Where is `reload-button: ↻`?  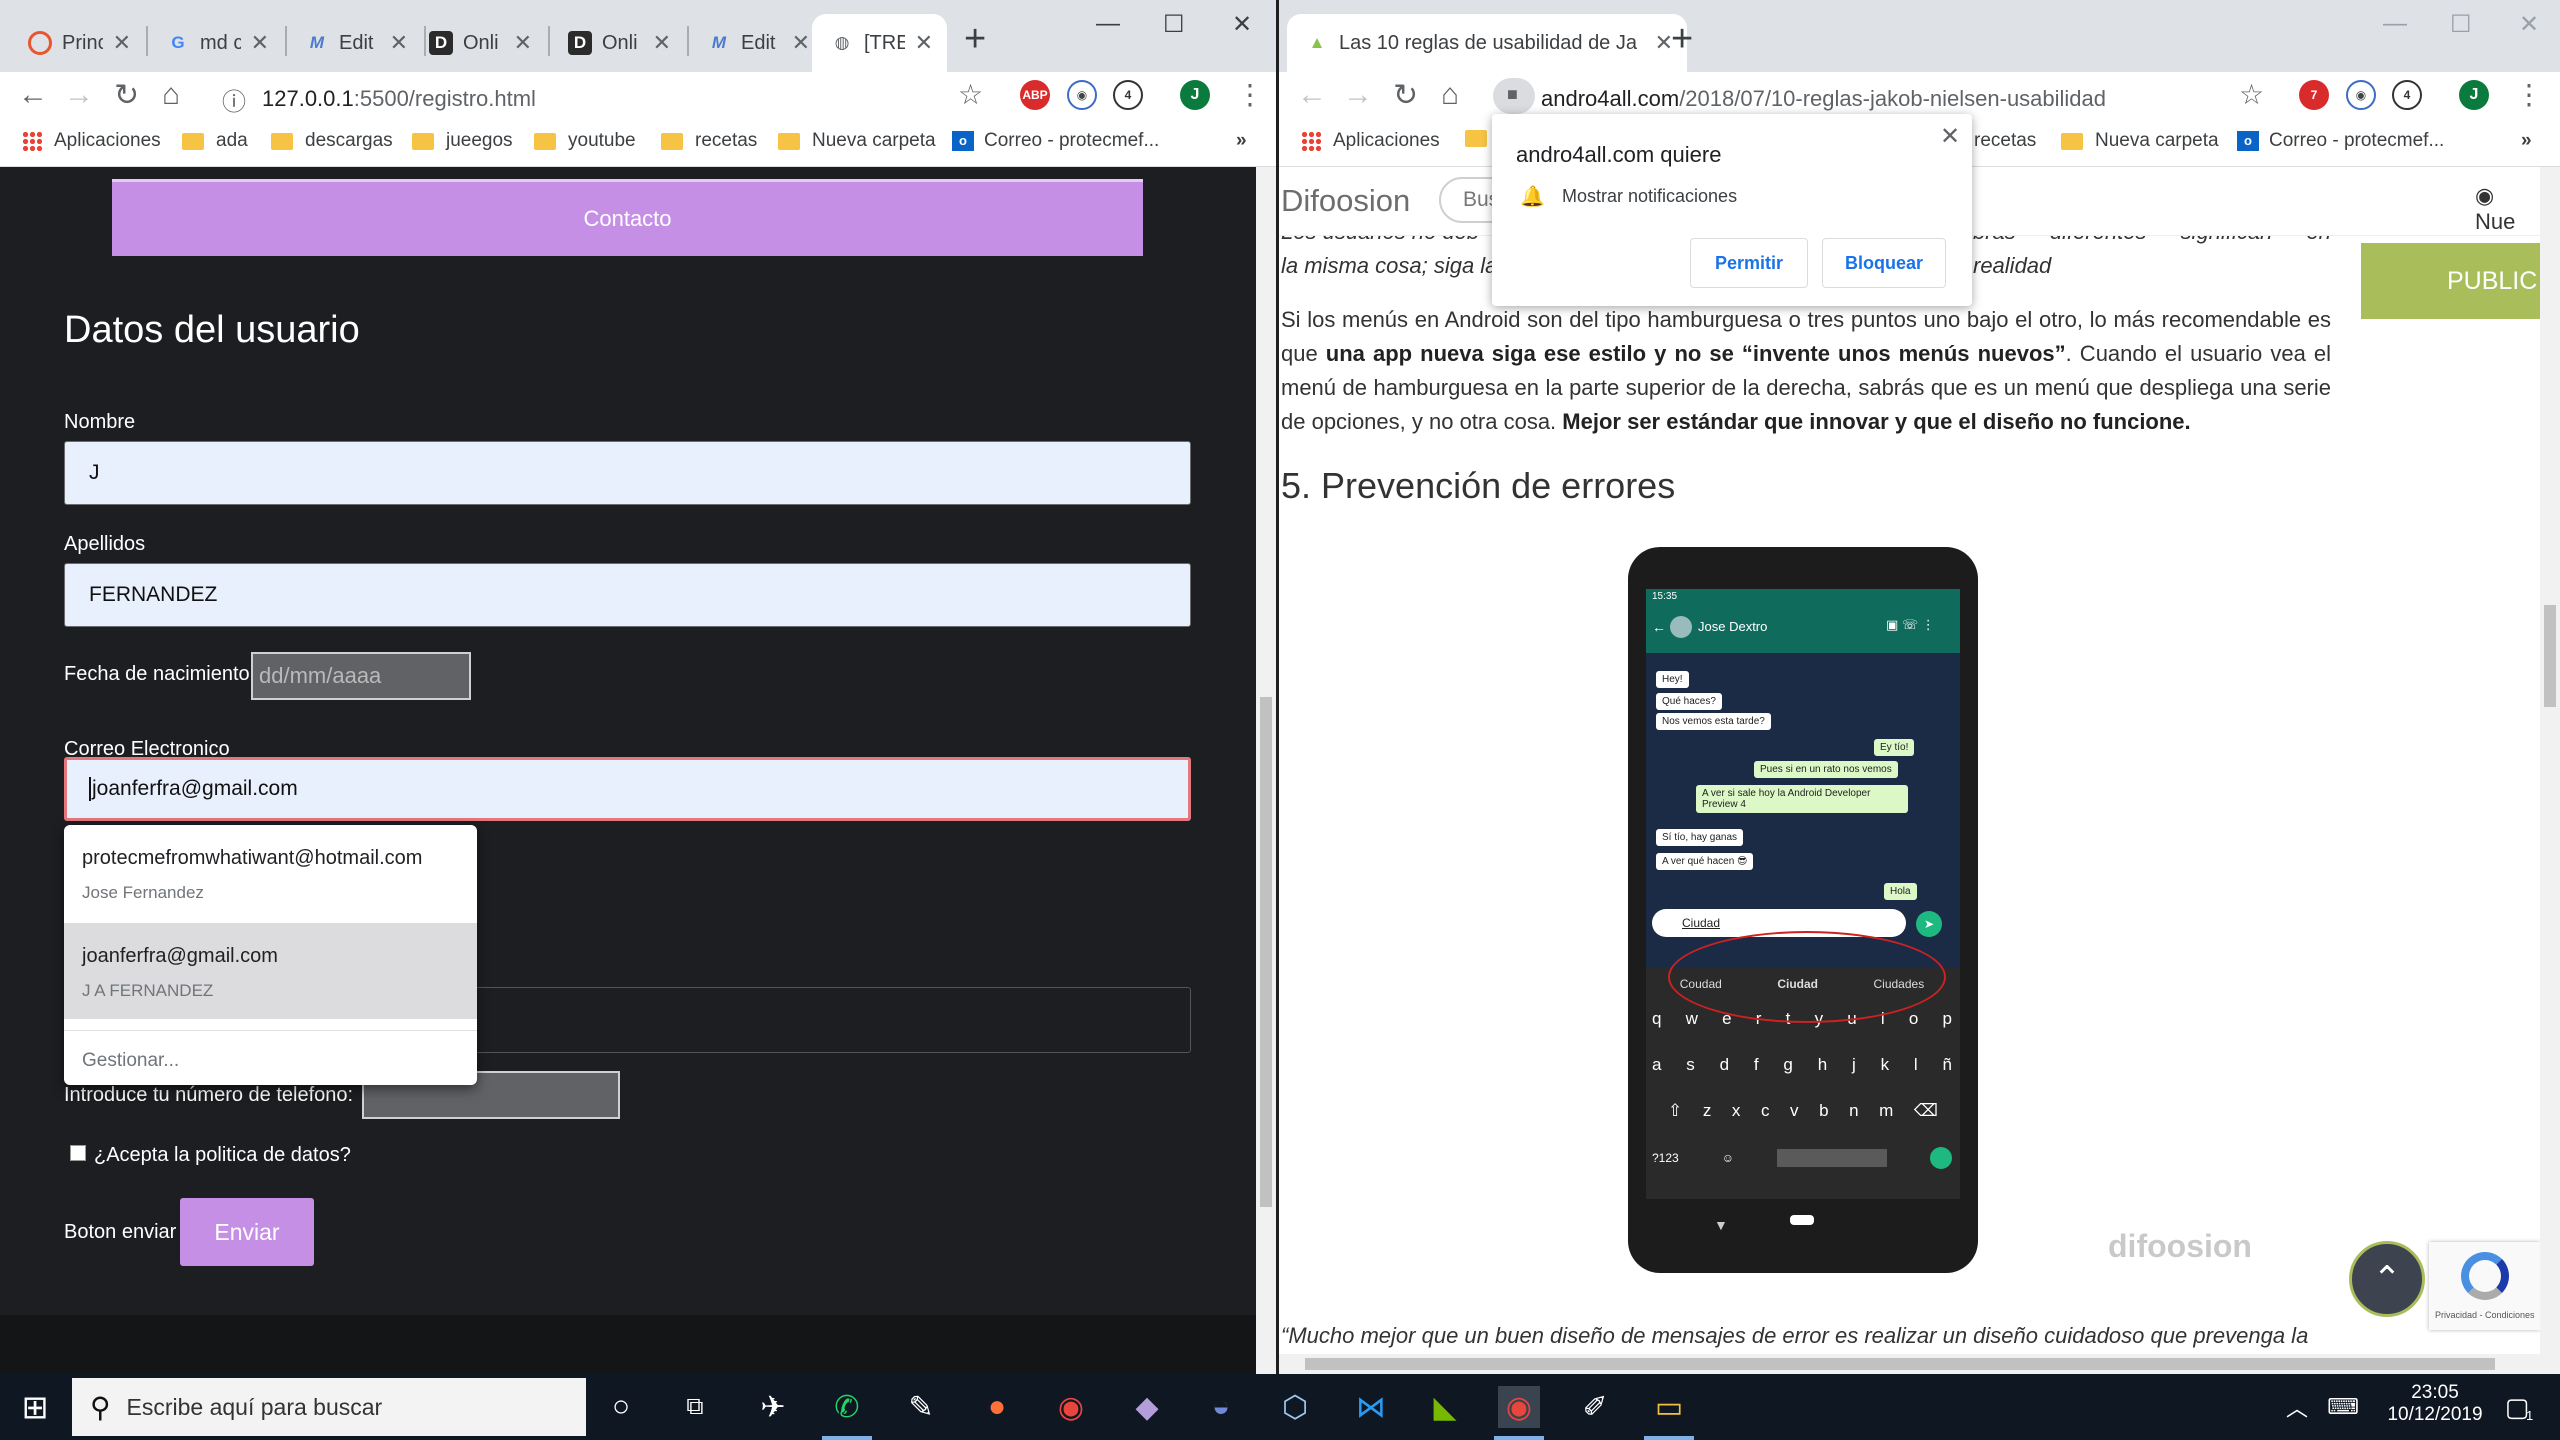 reload-button: ↻ is located at coordinates (126, 95).